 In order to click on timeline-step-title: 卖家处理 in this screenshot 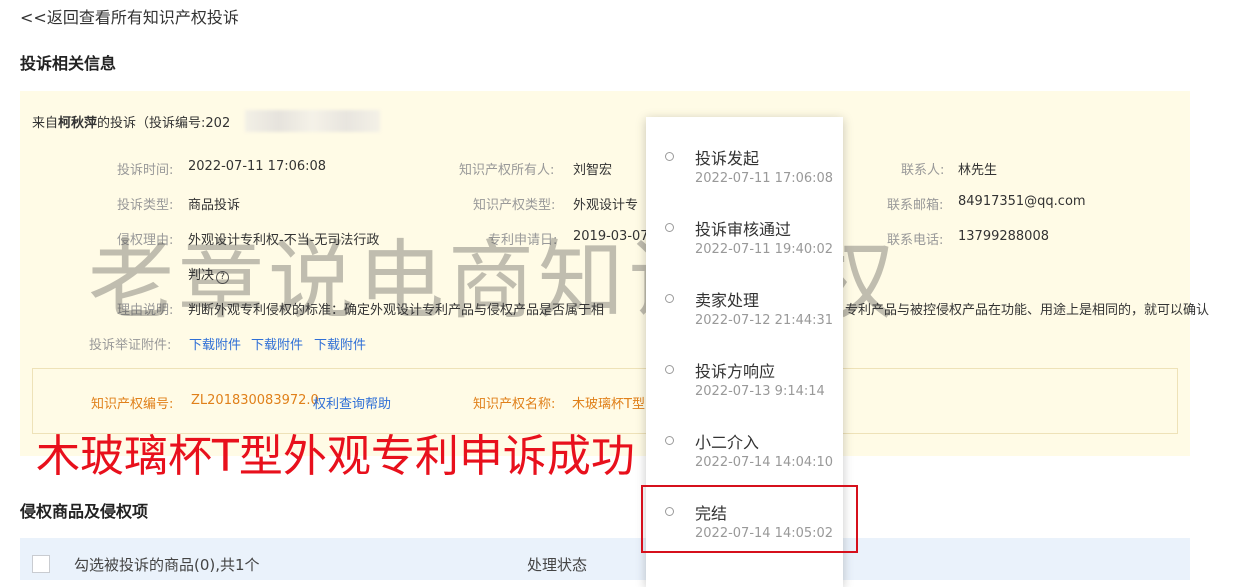, I will do `click(727, 300)`.